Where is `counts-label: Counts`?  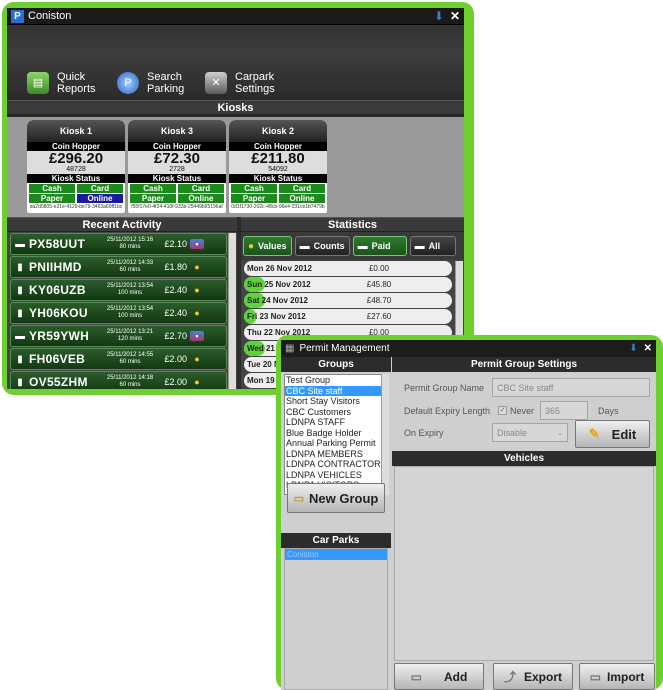 counts-label: Counts is located at coordinates (329, 246).